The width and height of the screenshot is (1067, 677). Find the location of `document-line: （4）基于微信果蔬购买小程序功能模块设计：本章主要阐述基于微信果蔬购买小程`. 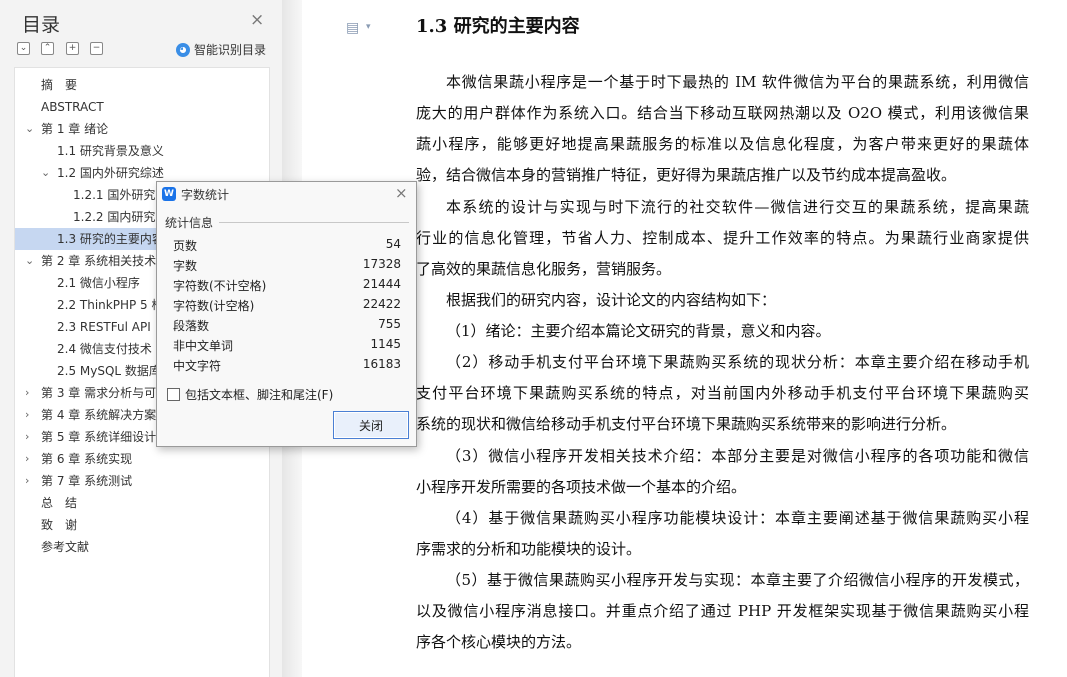

document-line: （4）基于微信果蔬购买小程序功能模块设计：本章主要阐述基于微信果蔬购买小程 is located at coordinates (737, 518).